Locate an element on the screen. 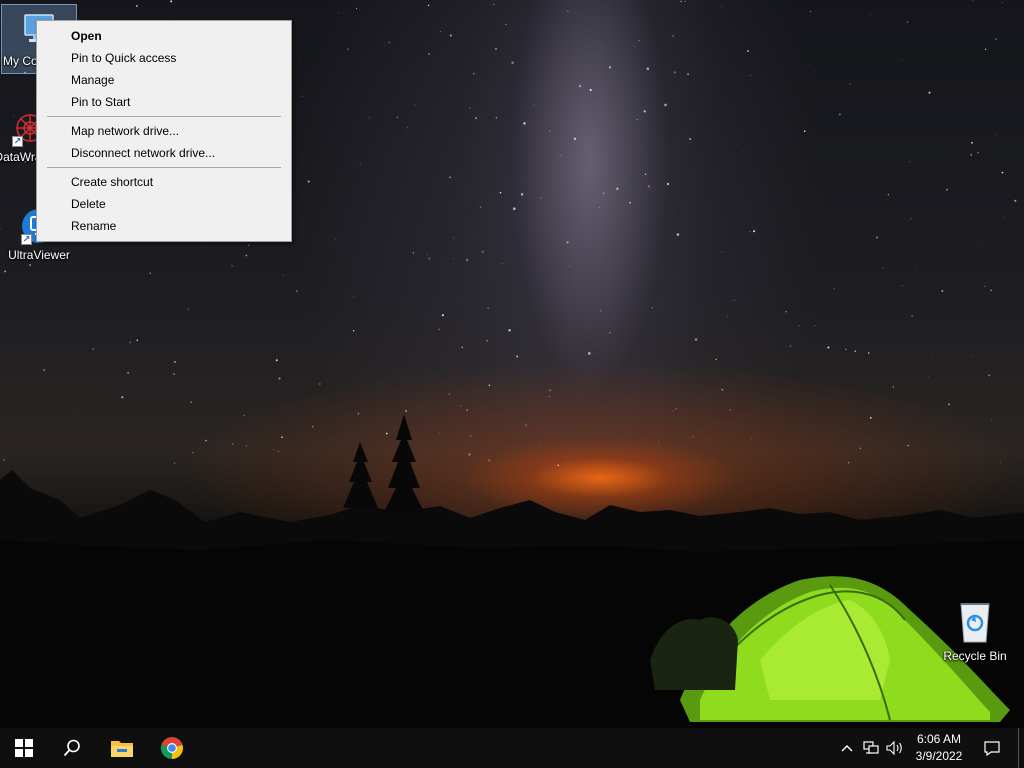 This screenshot has height=768, width=1024. start-button is located at coordinates (24, 748).